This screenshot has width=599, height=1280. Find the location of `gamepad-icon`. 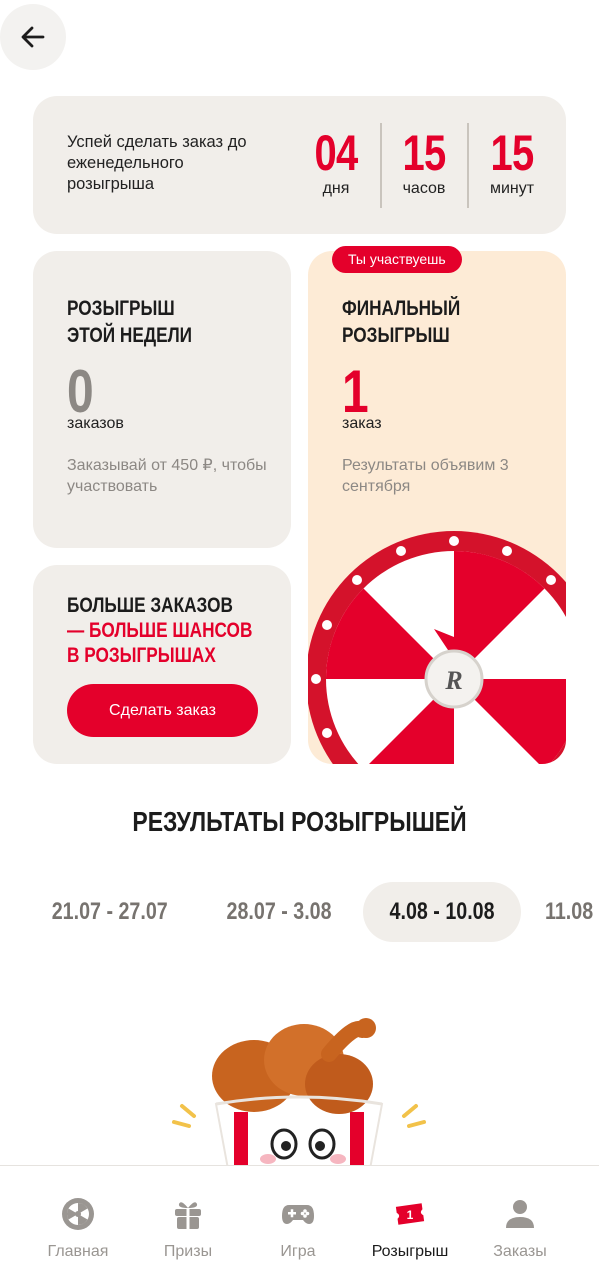

gamepad-icon is located at coordinates (298, 1214).